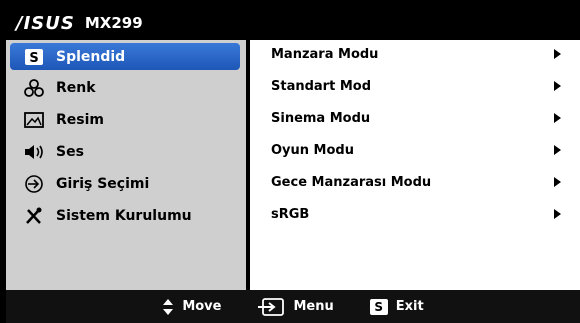 The width and height of the screenshot is (580, 323). Describe the element at coordinates (45, 23) in the screenshot. I see `brand-logo: /ISUS` at that location.